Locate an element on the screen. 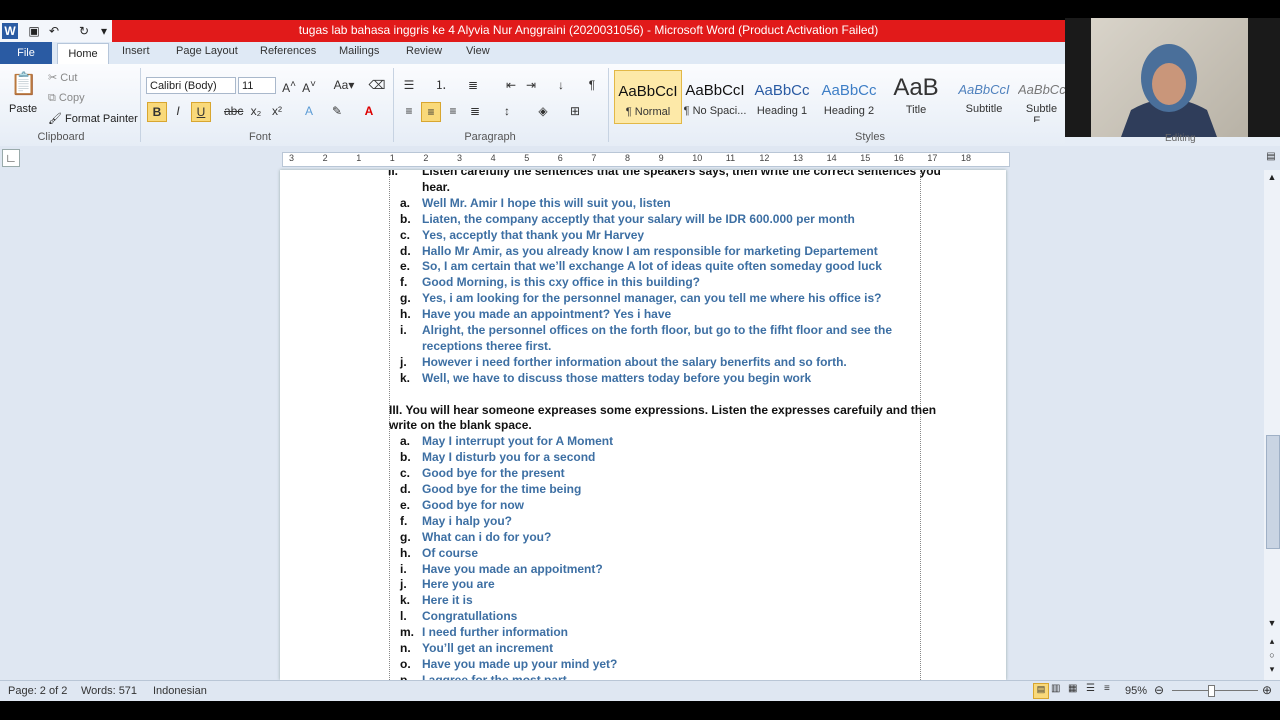  font-name-combo: Calibri (Body) is located at coordinates (191, 85).